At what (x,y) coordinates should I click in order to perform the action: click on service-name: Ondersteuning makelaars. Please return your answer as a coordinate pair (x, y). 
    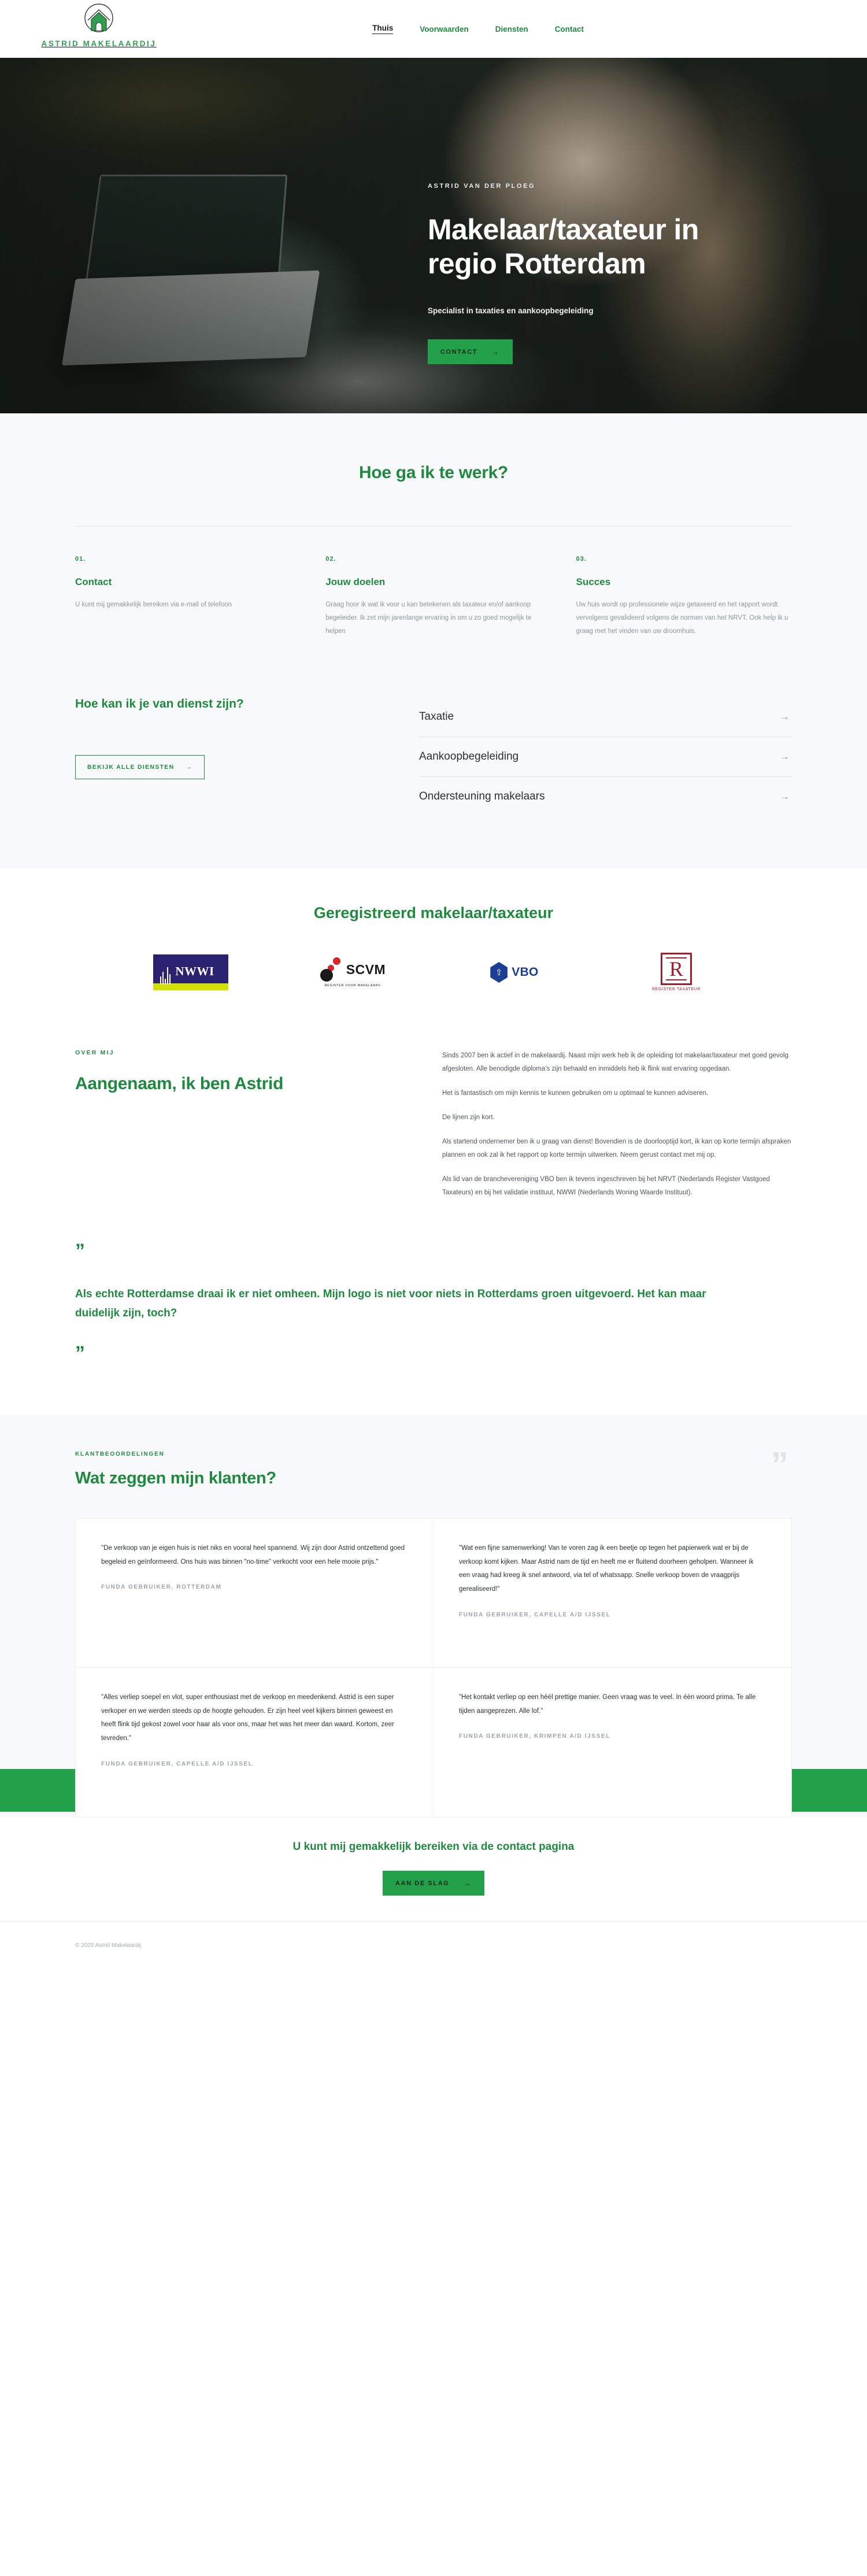
    Looking at the image, I should click on (482, 796).